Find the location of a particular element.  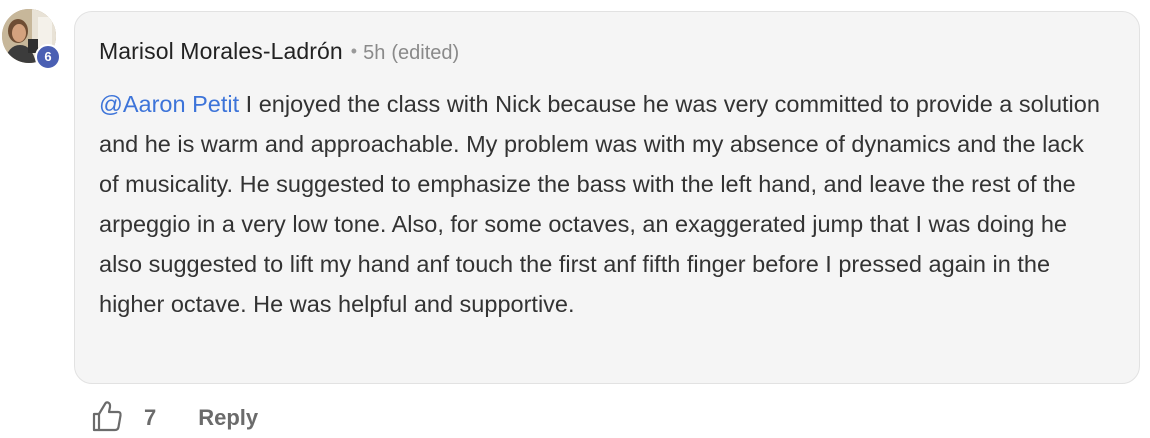

thumbs-up-outline-icon is located at coordinates (107, 416).